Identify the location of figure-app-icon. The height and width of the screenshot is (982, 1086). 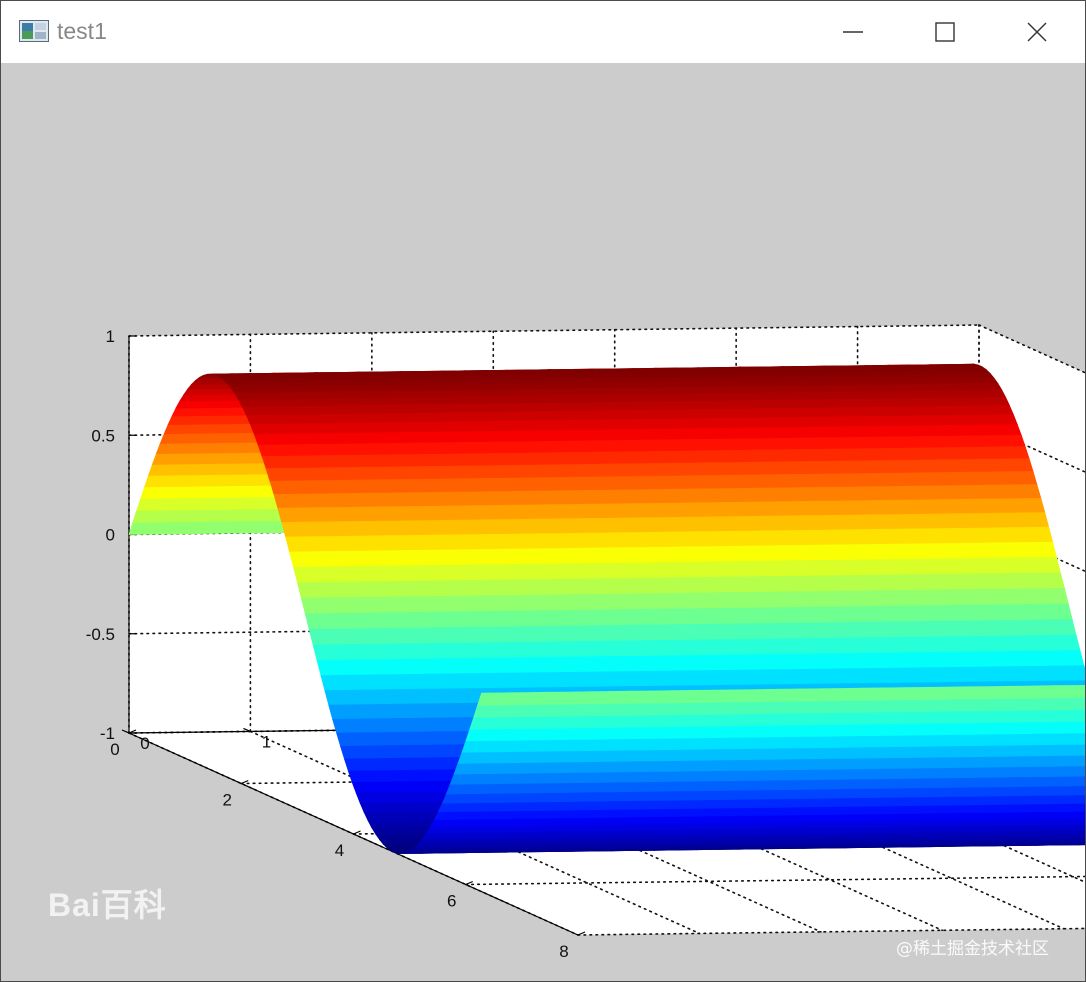
(34, 31).